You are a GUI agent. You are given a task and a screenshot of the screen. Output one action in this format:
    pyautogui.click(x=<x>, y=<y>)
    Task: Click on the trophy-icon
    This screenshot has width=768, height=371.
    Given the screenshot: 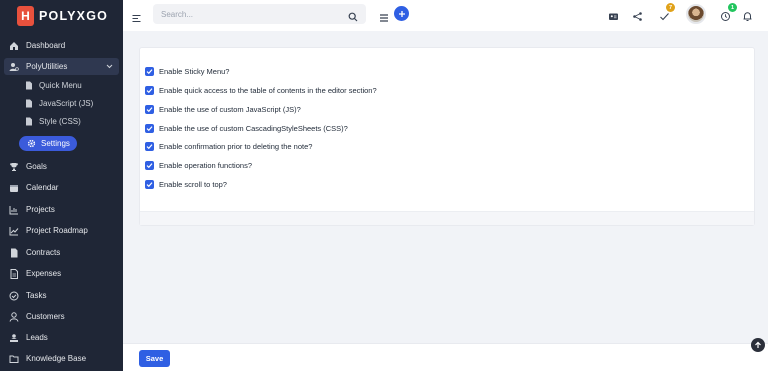 What is the action you would take?
    pyautogui.click(x=14, y=167)
    